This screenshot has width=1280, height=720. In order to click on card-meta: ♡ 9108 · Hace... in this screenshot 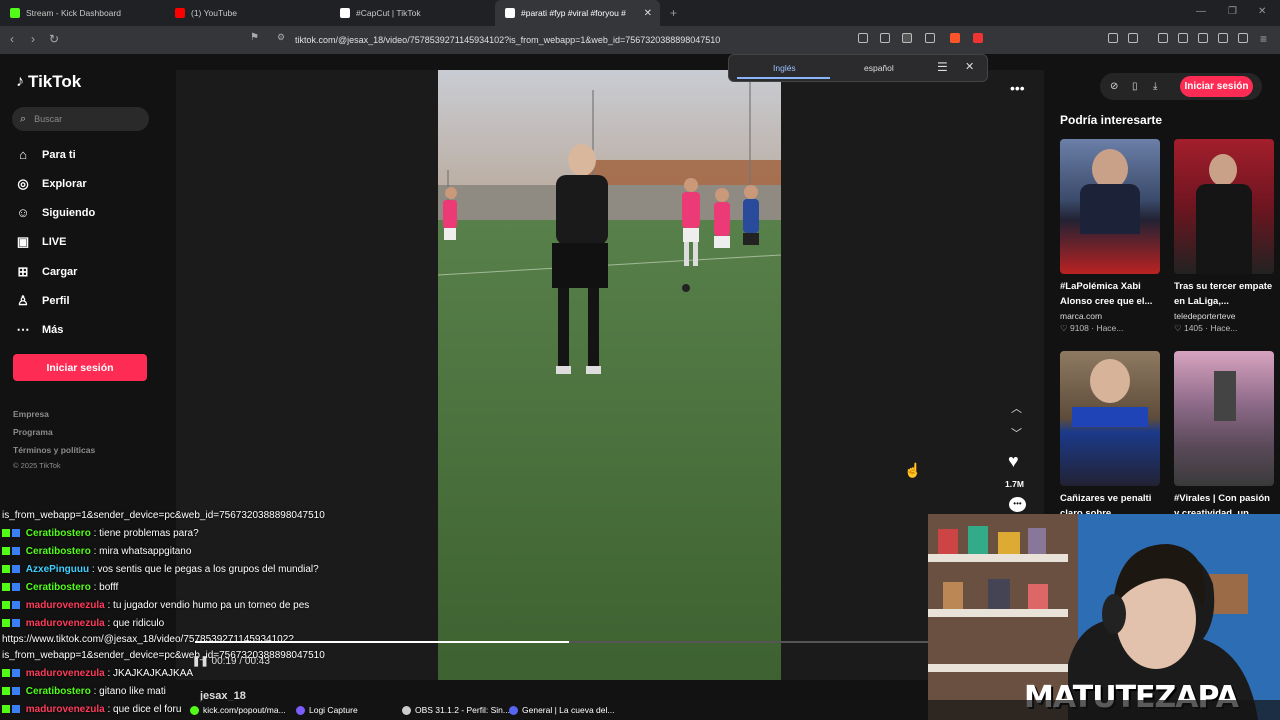, I will do `click(1092, 328)`.